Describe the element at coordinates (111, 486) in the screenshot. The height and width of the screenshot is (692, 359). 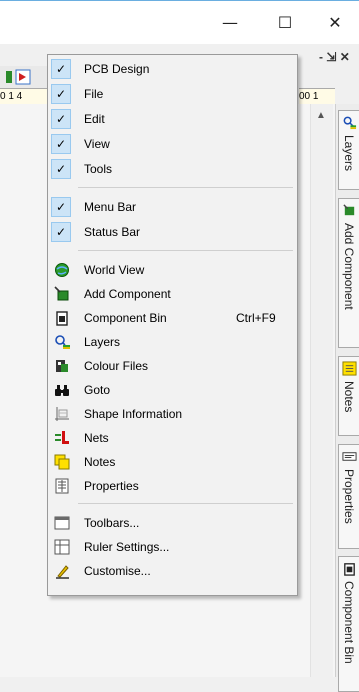
I see `menu-item-label: Properties` at that location.